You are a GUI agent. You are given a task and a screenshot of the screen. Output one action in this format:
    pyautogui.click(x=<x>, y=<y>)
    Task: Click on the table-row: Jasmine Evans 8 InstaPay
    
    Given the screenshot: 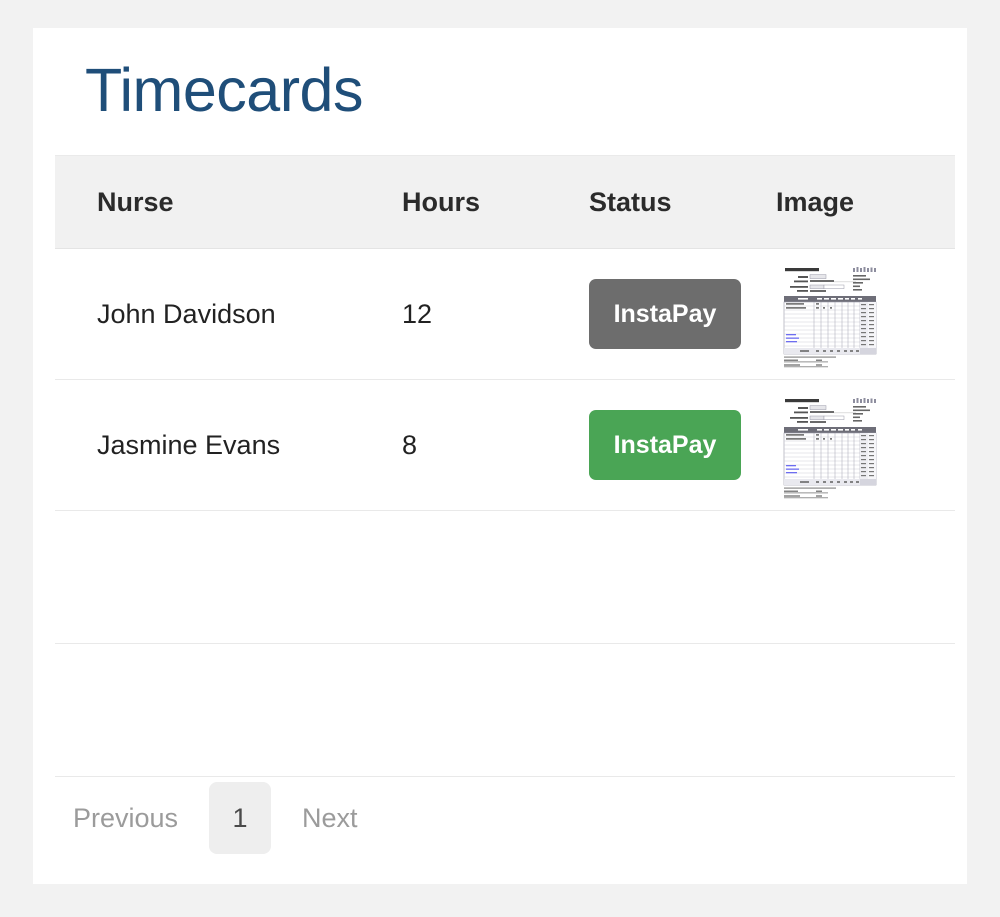 What is the action you would take?
    pyautogui.click(x=505, y=445)
    